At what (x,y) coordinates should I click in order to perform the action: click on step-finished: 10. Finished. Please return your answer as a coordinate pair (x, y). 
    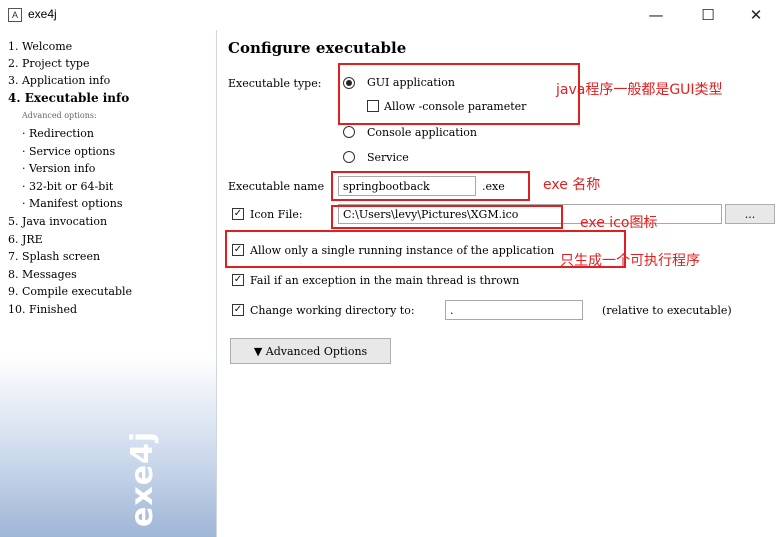
    Looking at the image, I should click on (42, 309).